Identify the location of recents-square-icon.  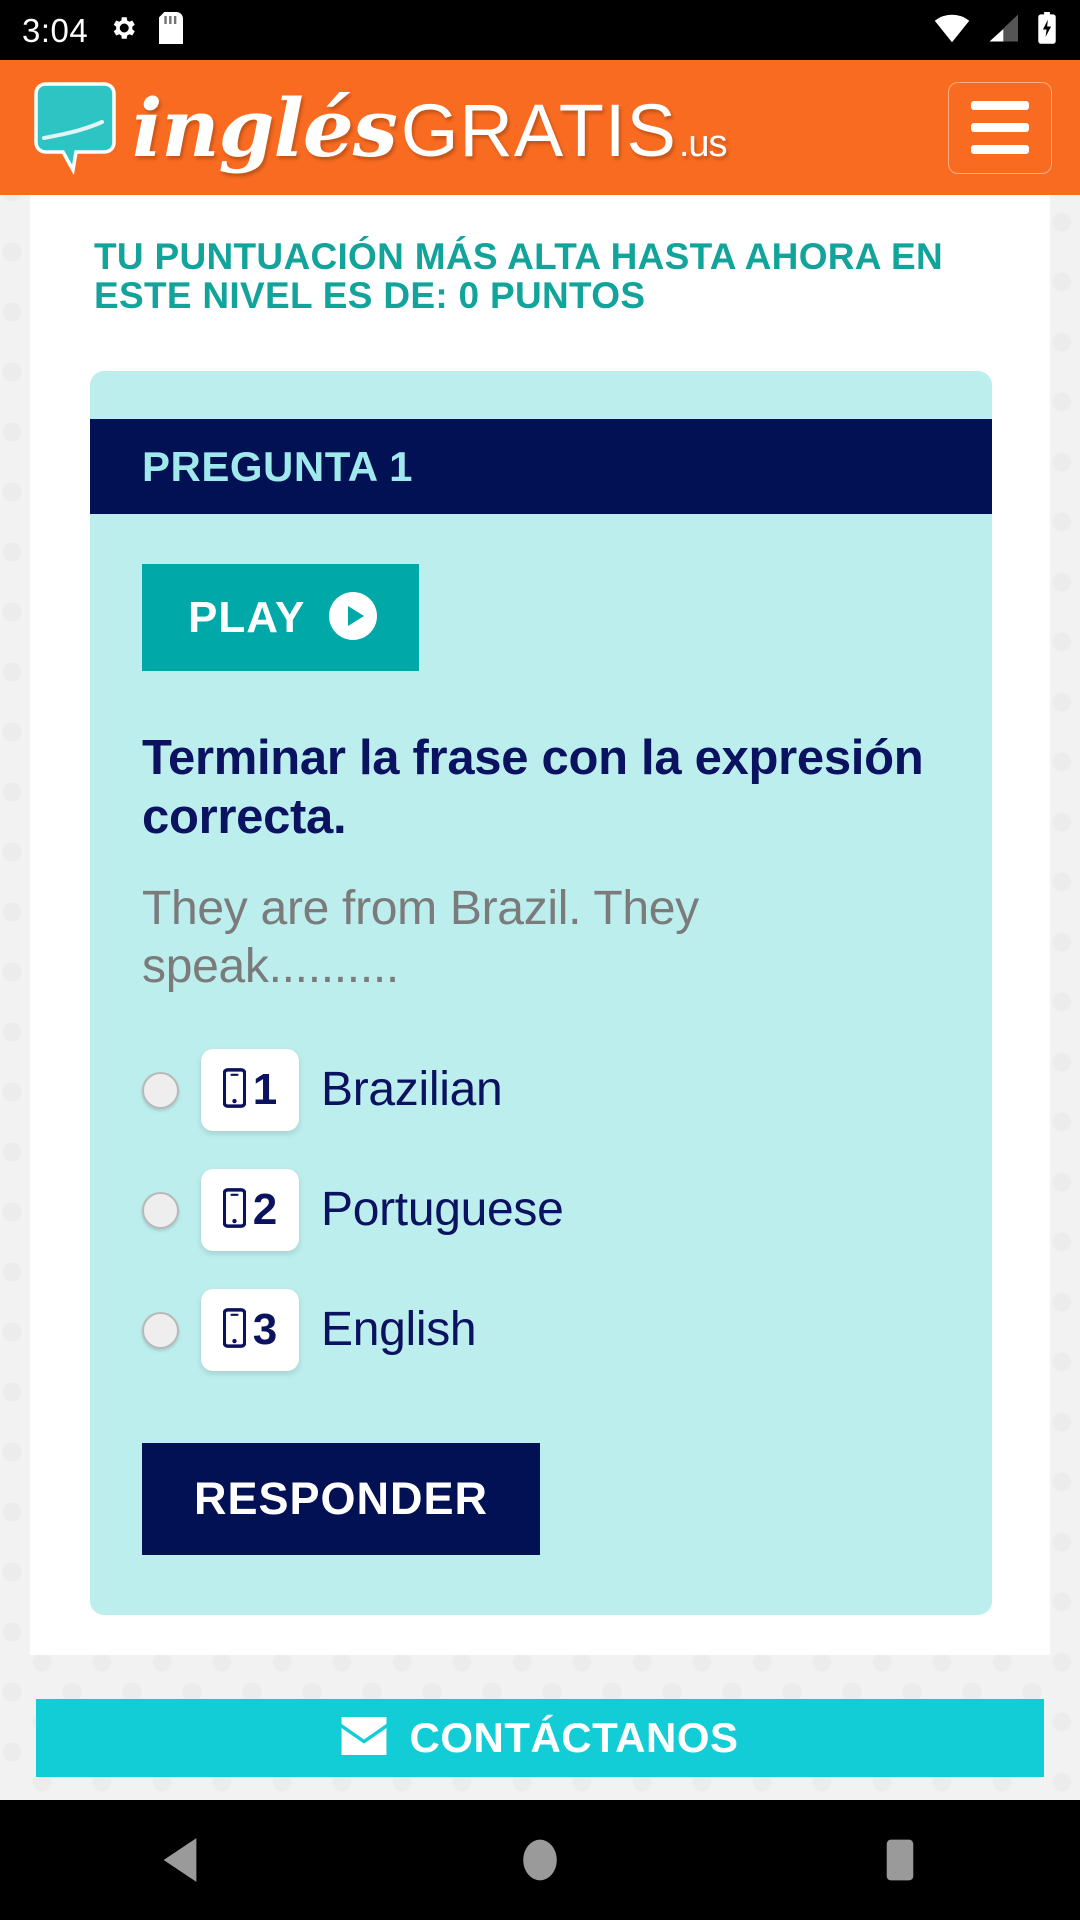
(900, 1860).